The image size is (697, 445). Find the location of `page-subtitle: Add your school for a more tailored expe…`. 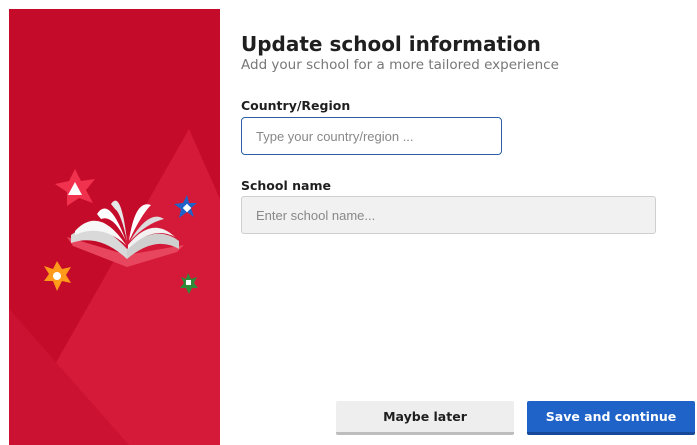

page-subtitle: Add your school for a more tailored expe… is located at coordinates (400, 65).